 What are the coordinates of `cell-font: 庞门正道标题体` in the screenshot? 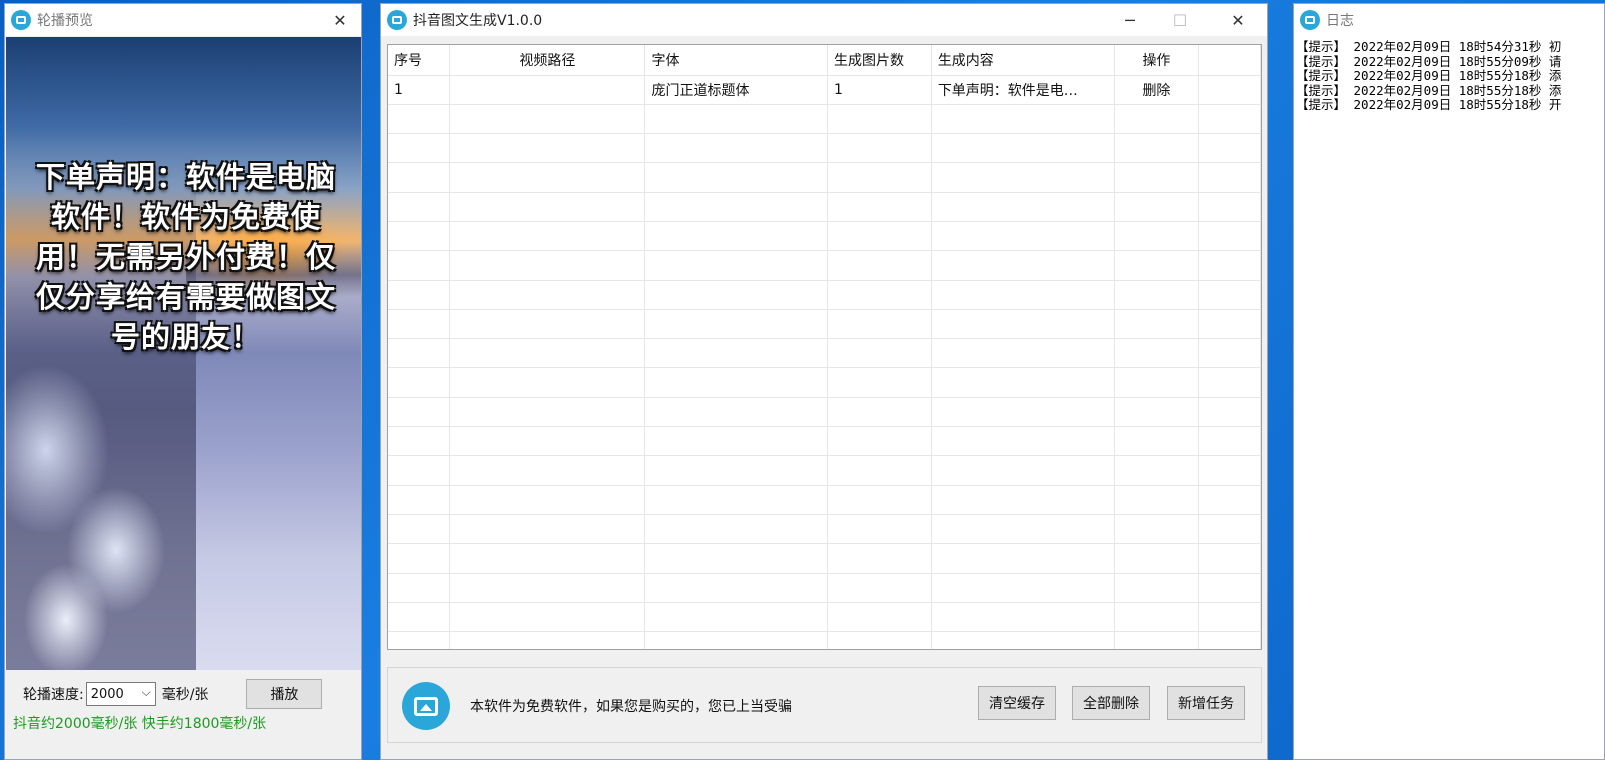 It's located at (736, 90).